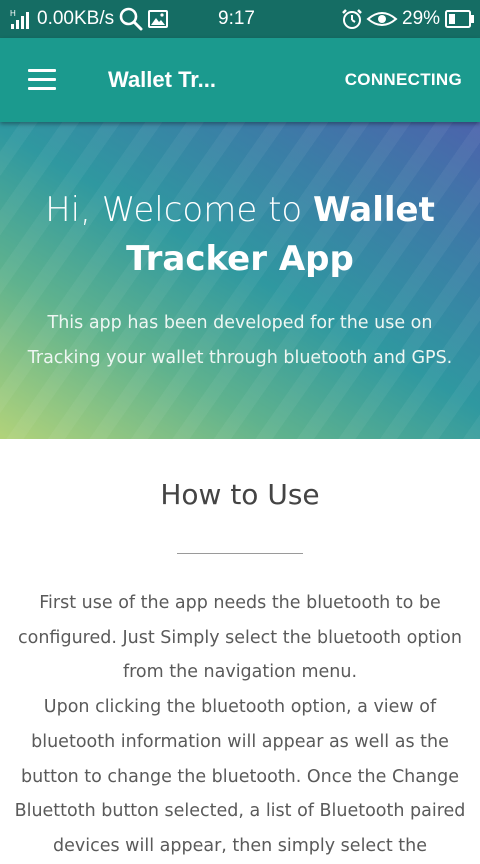 The image size is (480, 864). What do you see at coordinates (13, 13) in the screenshot?
I see `svg-text: H` at bounding box center [13, 13].